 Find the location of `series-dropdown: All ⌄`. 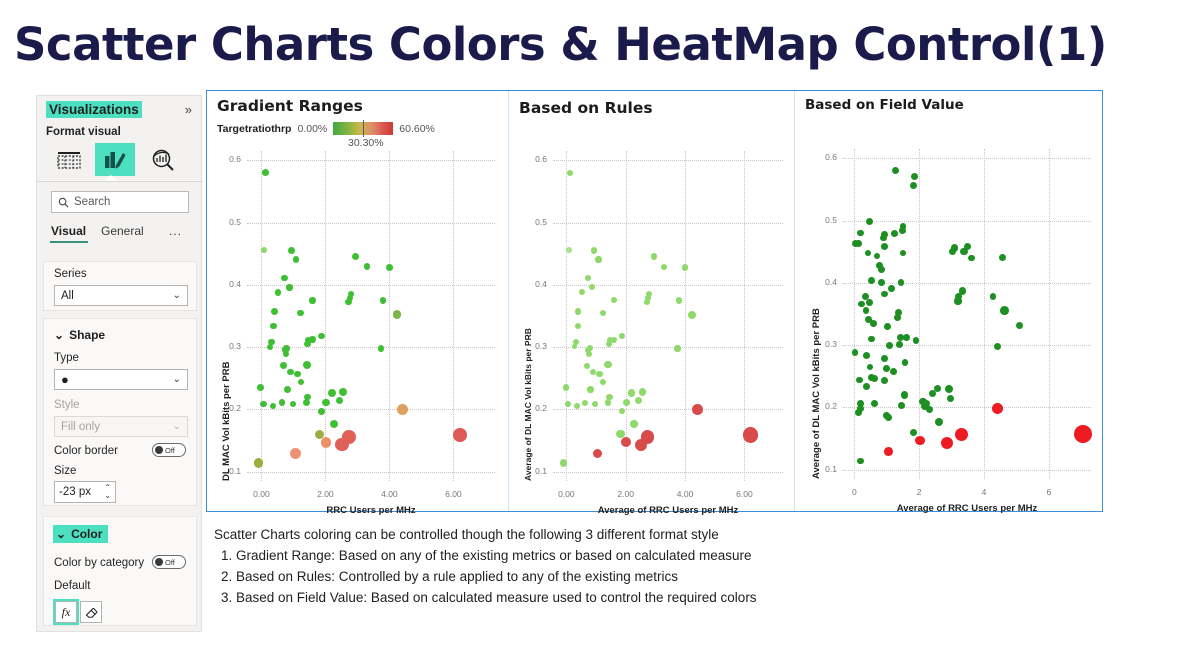

series-dropdown: All ⌄ is located at coordinates (121, 295).